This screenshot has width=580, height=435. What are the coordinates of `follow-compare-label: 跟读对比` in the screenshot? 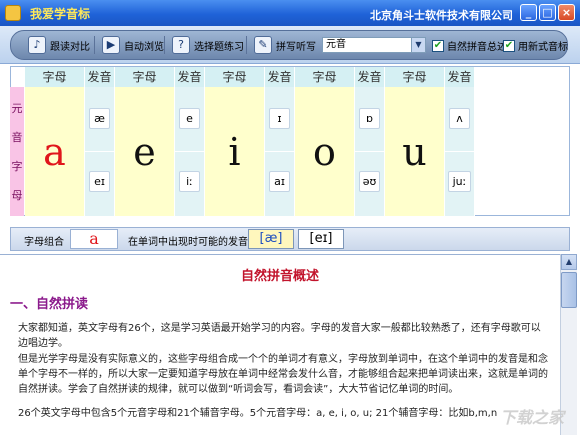 It's located at (70, 47).